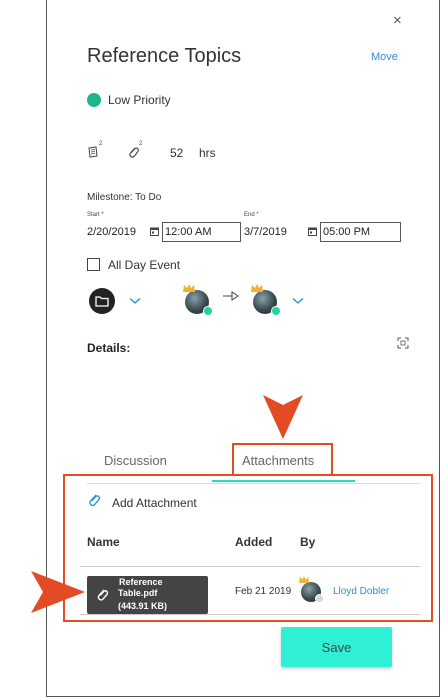 The image size is (441, 697). I want to click on folder-icon, so click(102, 301).